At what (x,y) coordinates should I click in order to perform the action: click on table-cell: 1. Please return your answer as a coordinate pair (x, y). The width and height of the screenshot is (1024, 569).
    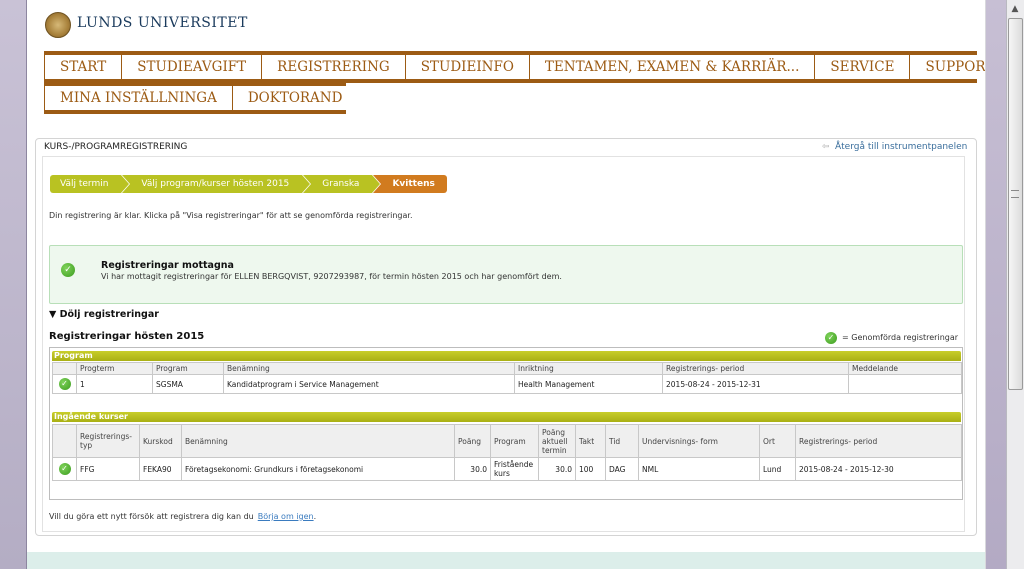
    Looking at the image, I should click on (114, 384).